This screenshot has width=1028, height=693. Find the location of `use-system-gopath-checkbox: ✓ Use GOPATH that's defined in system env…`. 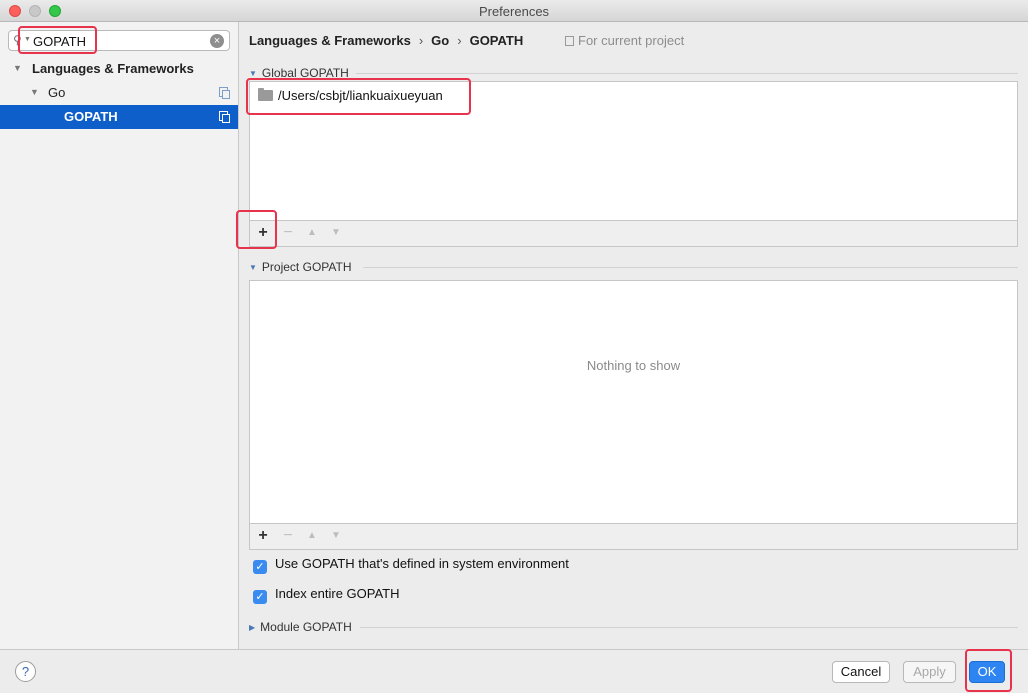

use-system-gopath-checkbox: ✓ Use GOPATH that's defined in system env… is located at coordinates (411, 565).